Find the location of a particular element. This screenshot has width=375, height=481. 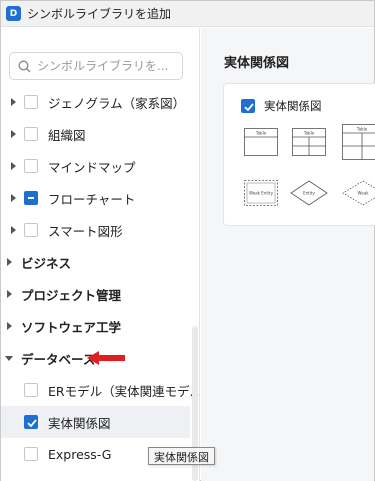

category-label: データベース is located at coordinates (58, 359).